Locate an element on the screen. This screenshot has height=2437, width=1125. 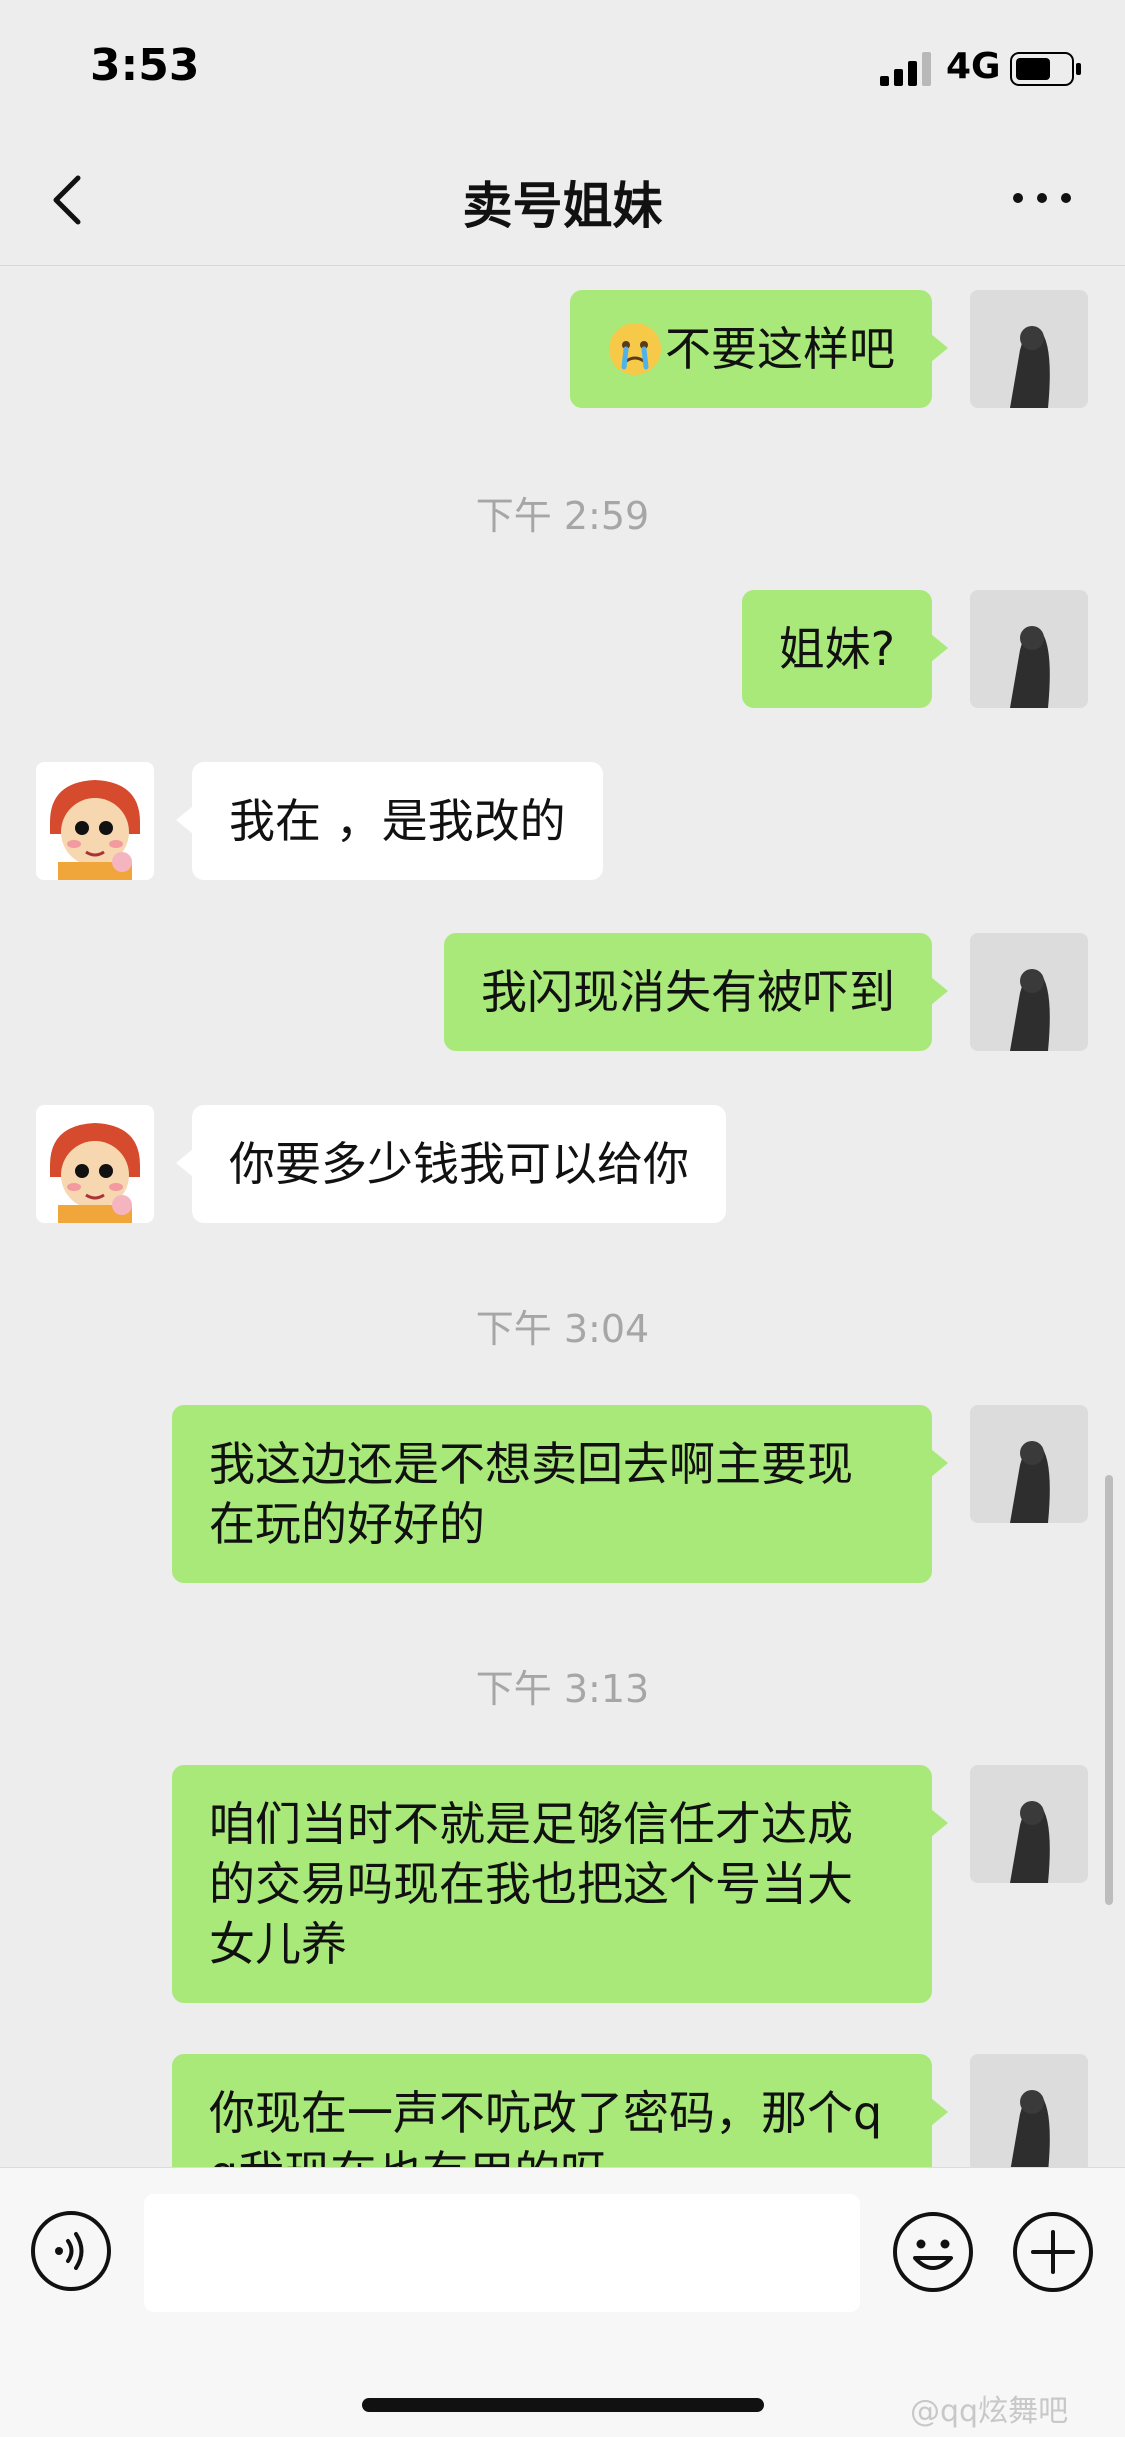
nav-bar: 卖号姐妹 is located at coordinates (562, 203).